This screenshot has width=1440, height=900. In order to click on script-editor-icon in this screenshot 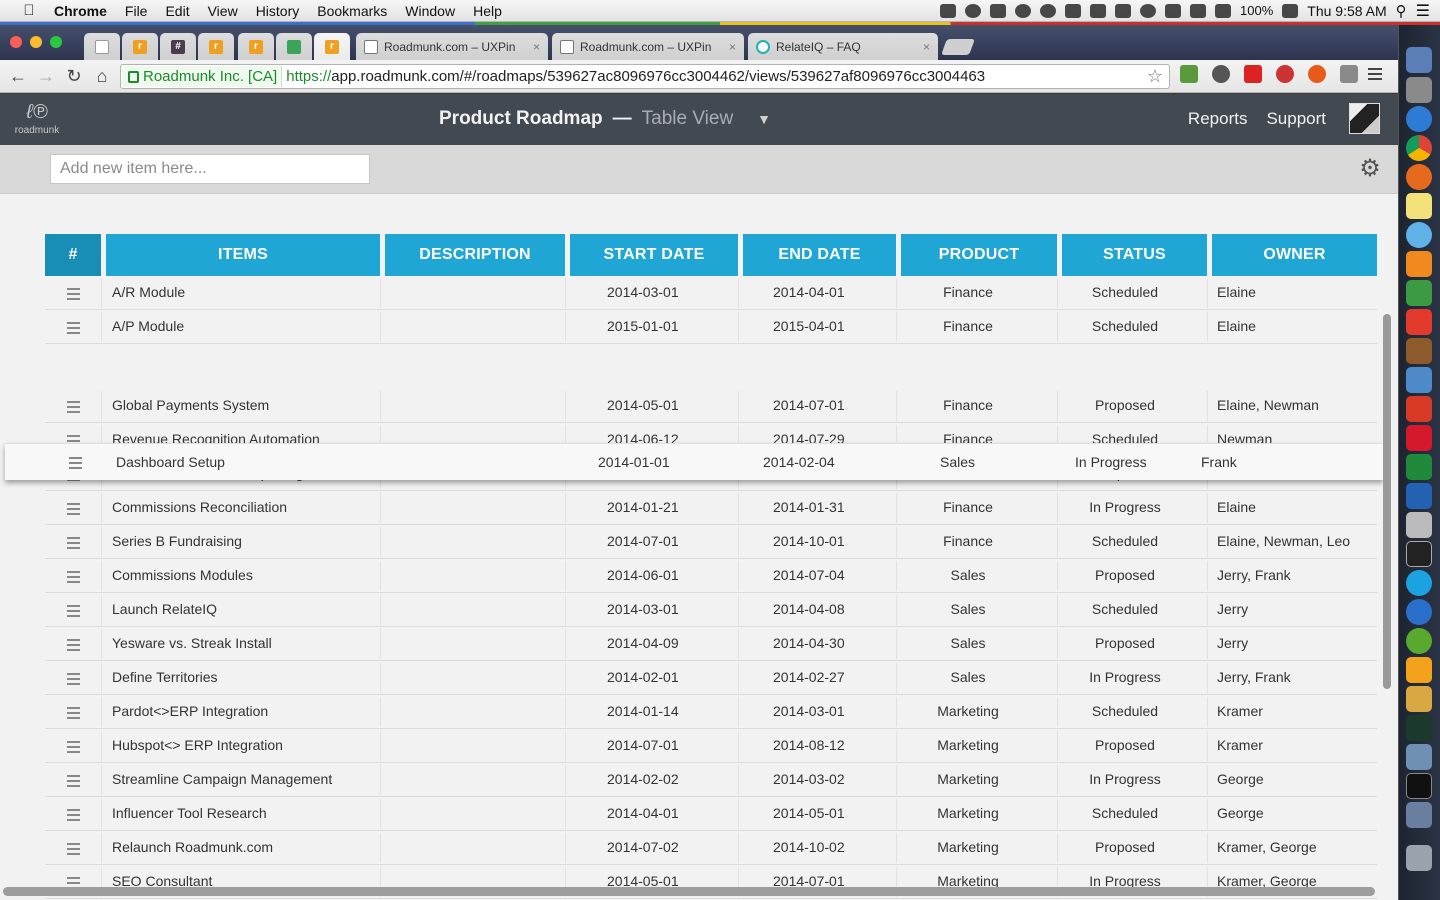, I will do `click(1419, 699)`.